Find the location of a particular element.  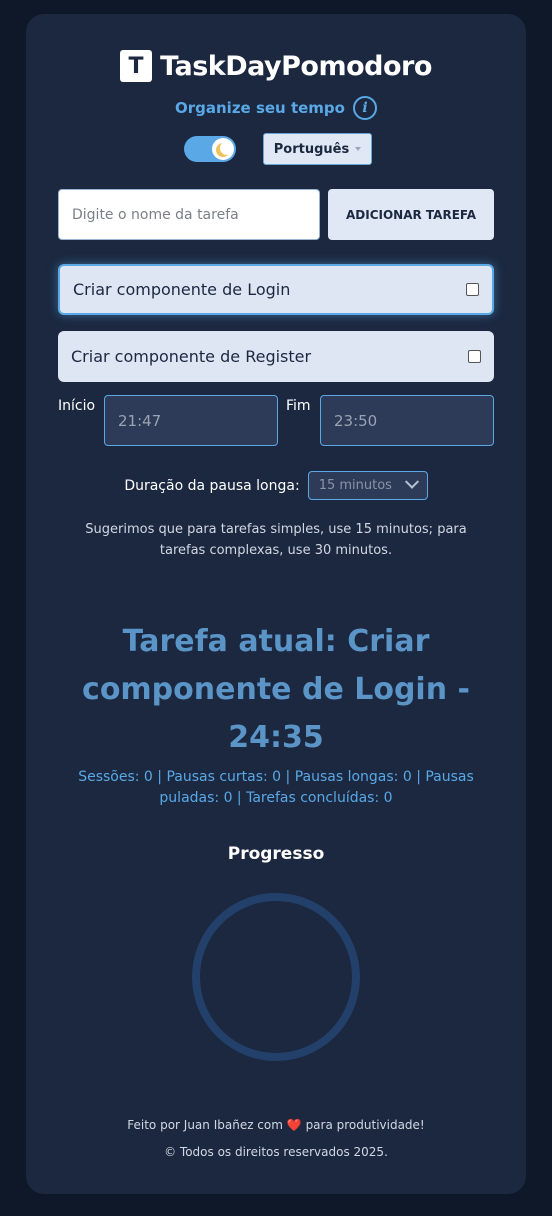

toggle-knob is located at coordinates (223, 149).